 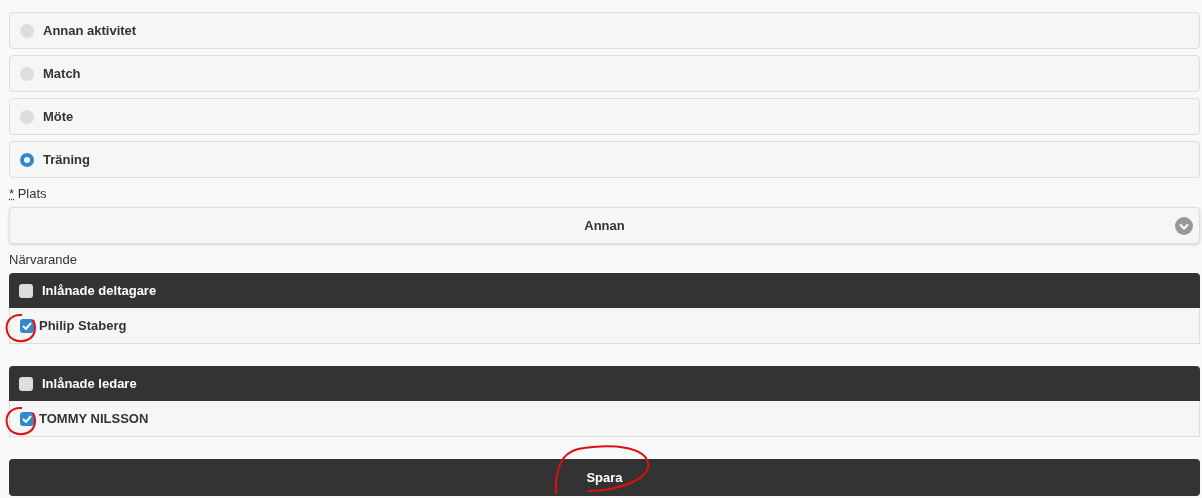 I want to click on radio-label: Träning, so click(x=66, y=159).